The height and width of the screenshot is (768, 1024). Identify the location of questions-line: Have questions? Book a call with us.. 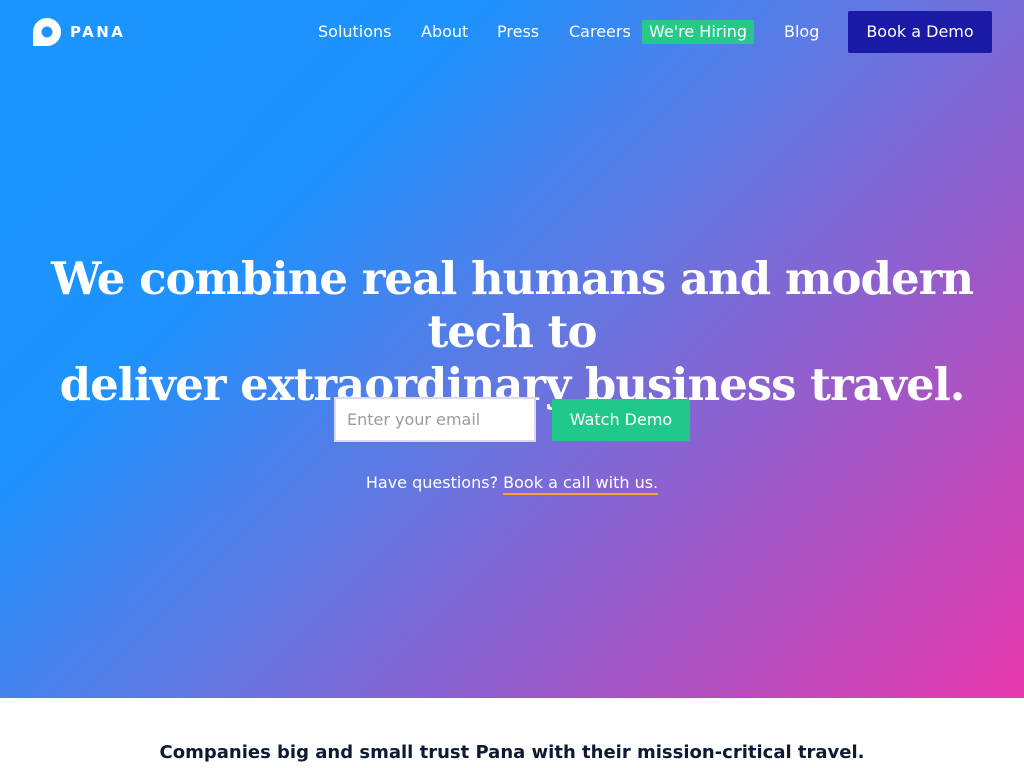
(512, 484).